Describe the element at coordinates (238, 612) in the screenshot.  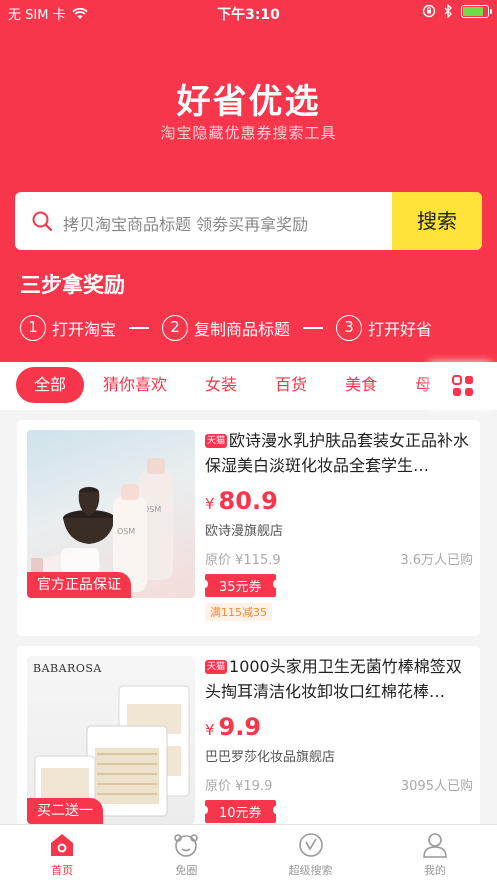
I see `promo-tag: 满115减35` at that location.